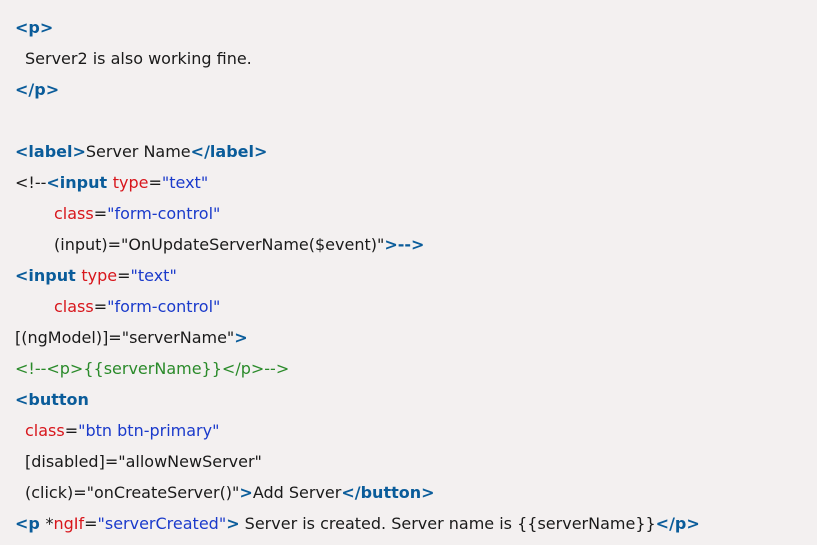 This screenshot has width=817, height=545. Describe the element at coordinates (34, 27) in the screenshot. I see `code-tag: <p>` at that location.